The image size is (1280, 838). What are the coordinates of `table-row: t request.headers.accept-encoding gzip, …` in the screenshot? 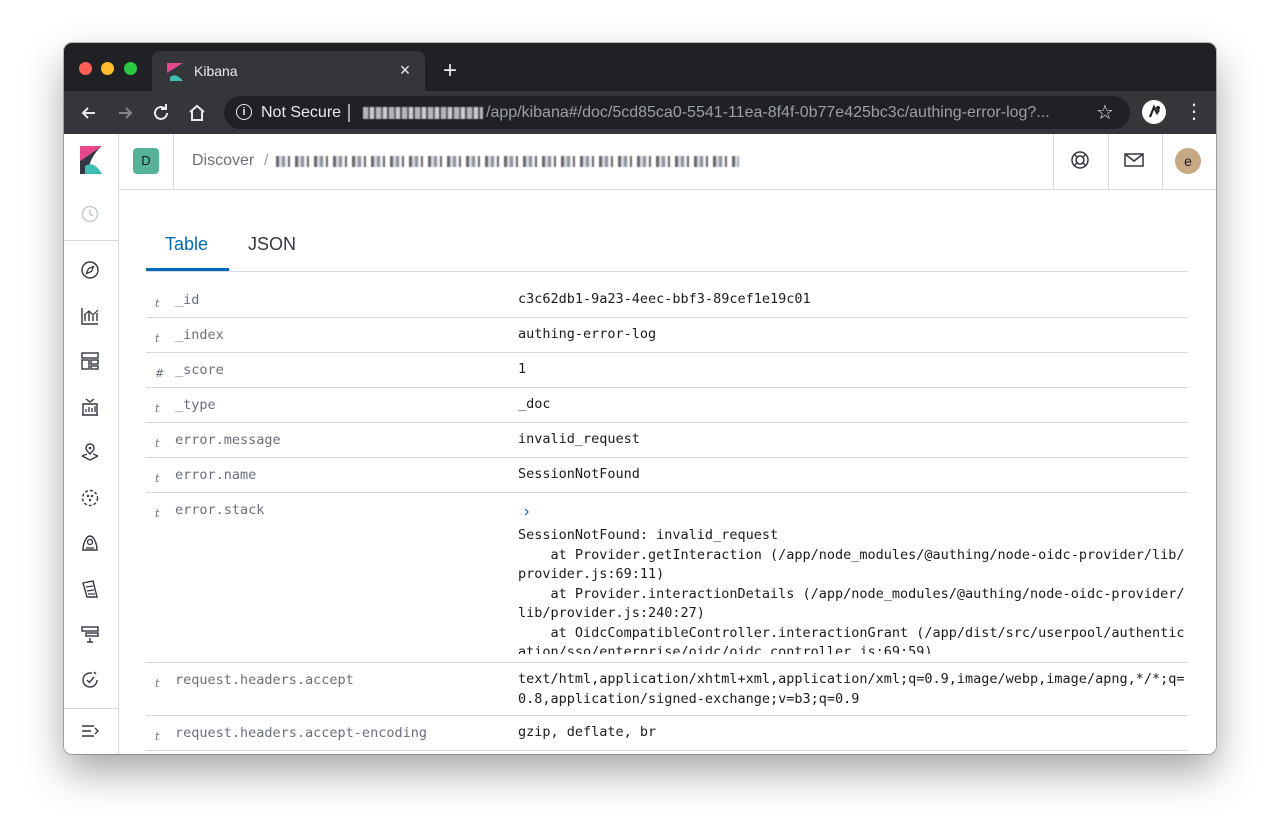 It's located at (667, 733).